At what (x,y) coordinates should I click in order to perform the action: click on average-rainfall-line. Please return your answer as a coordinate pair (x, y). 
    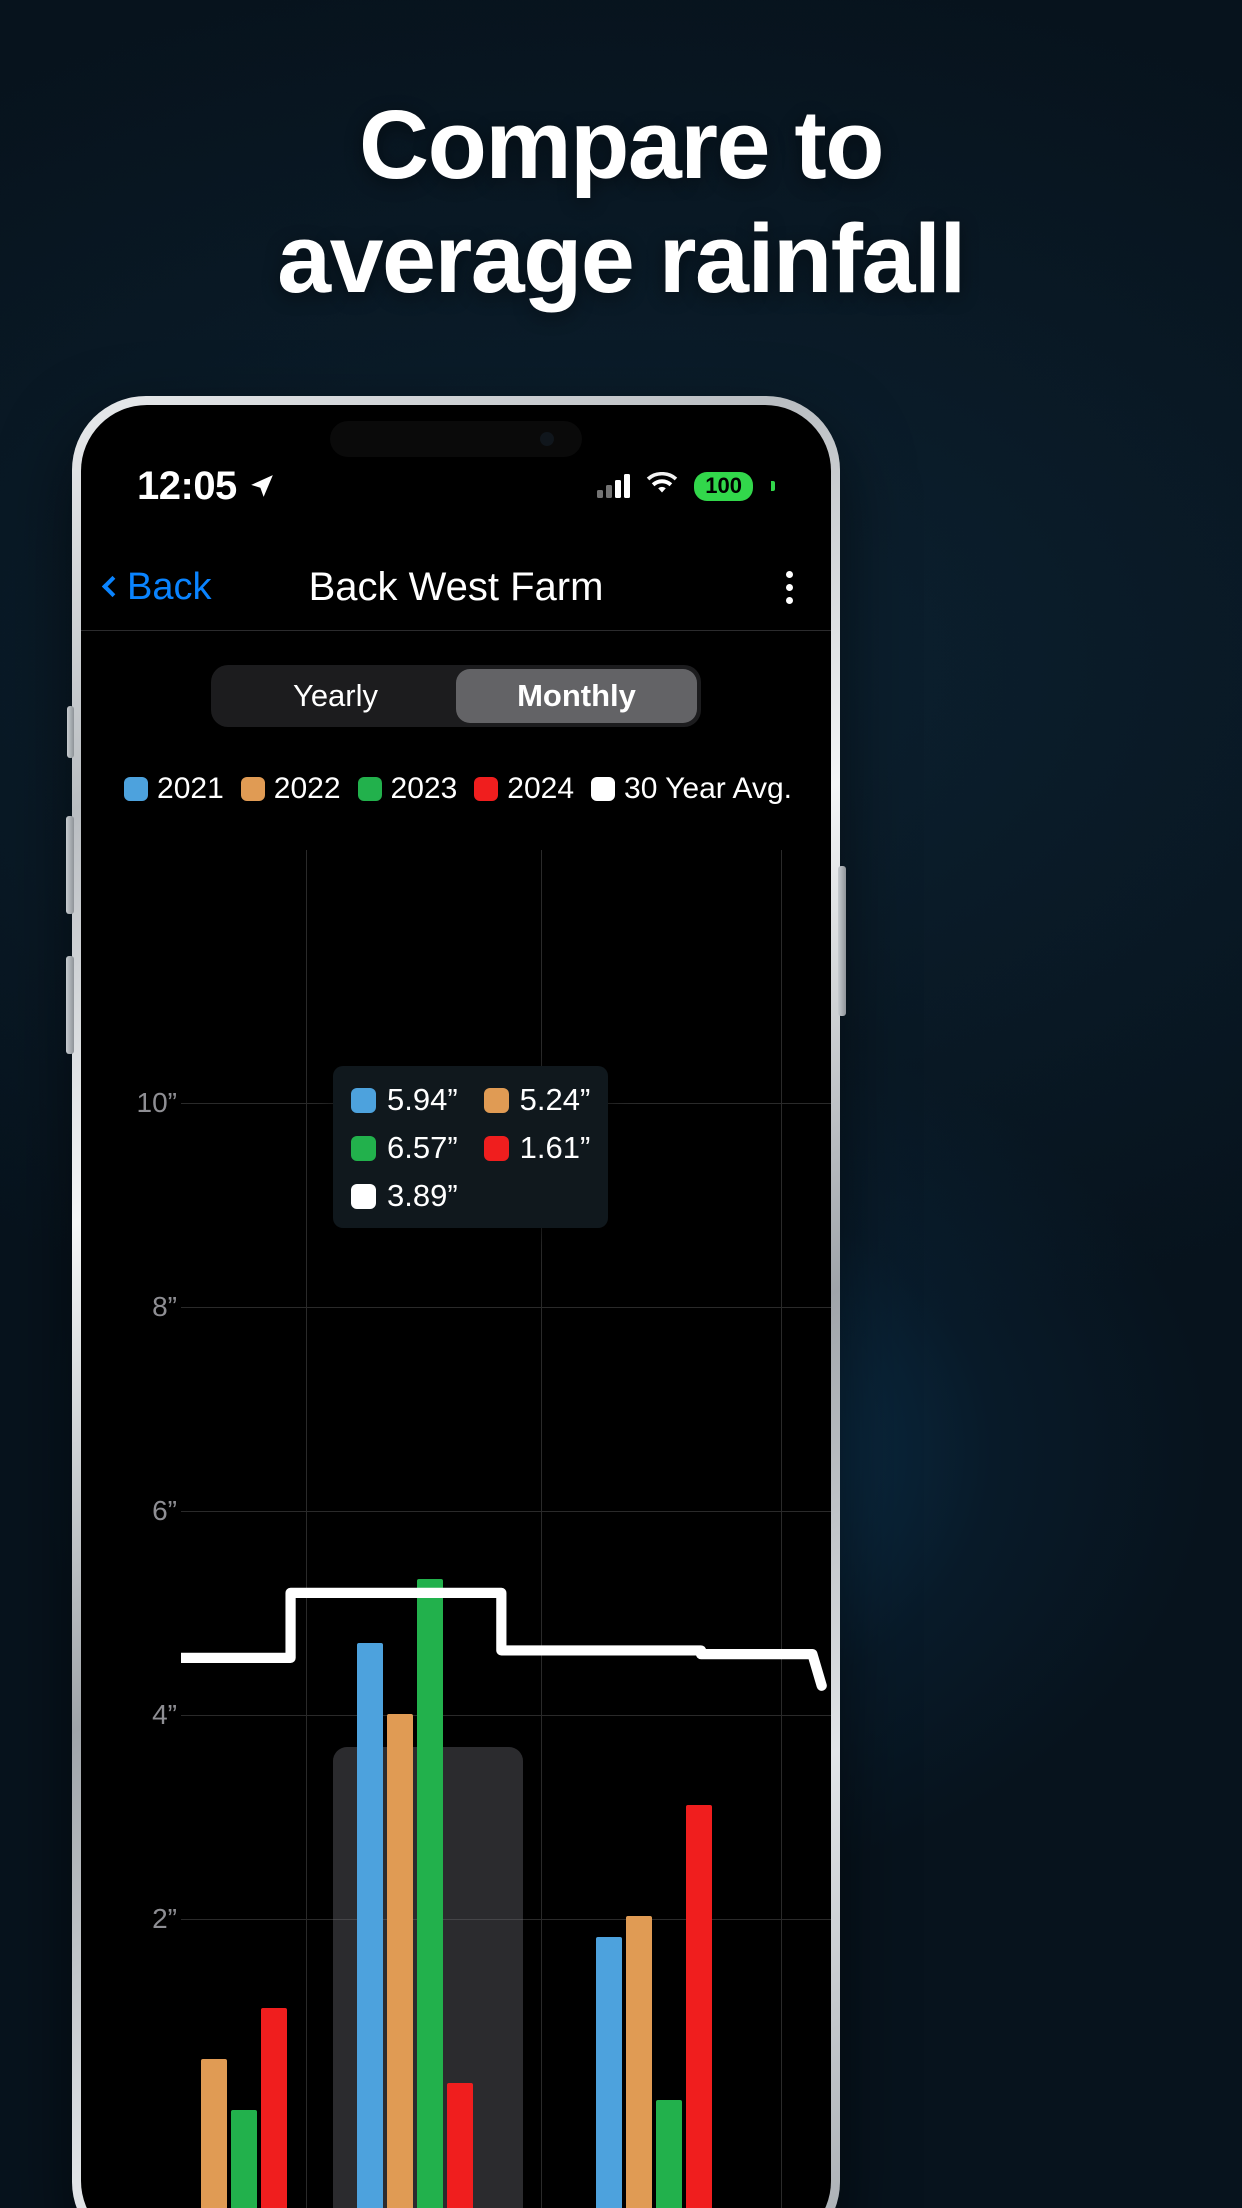
    Looking at the image, I should click on (504, 1639).